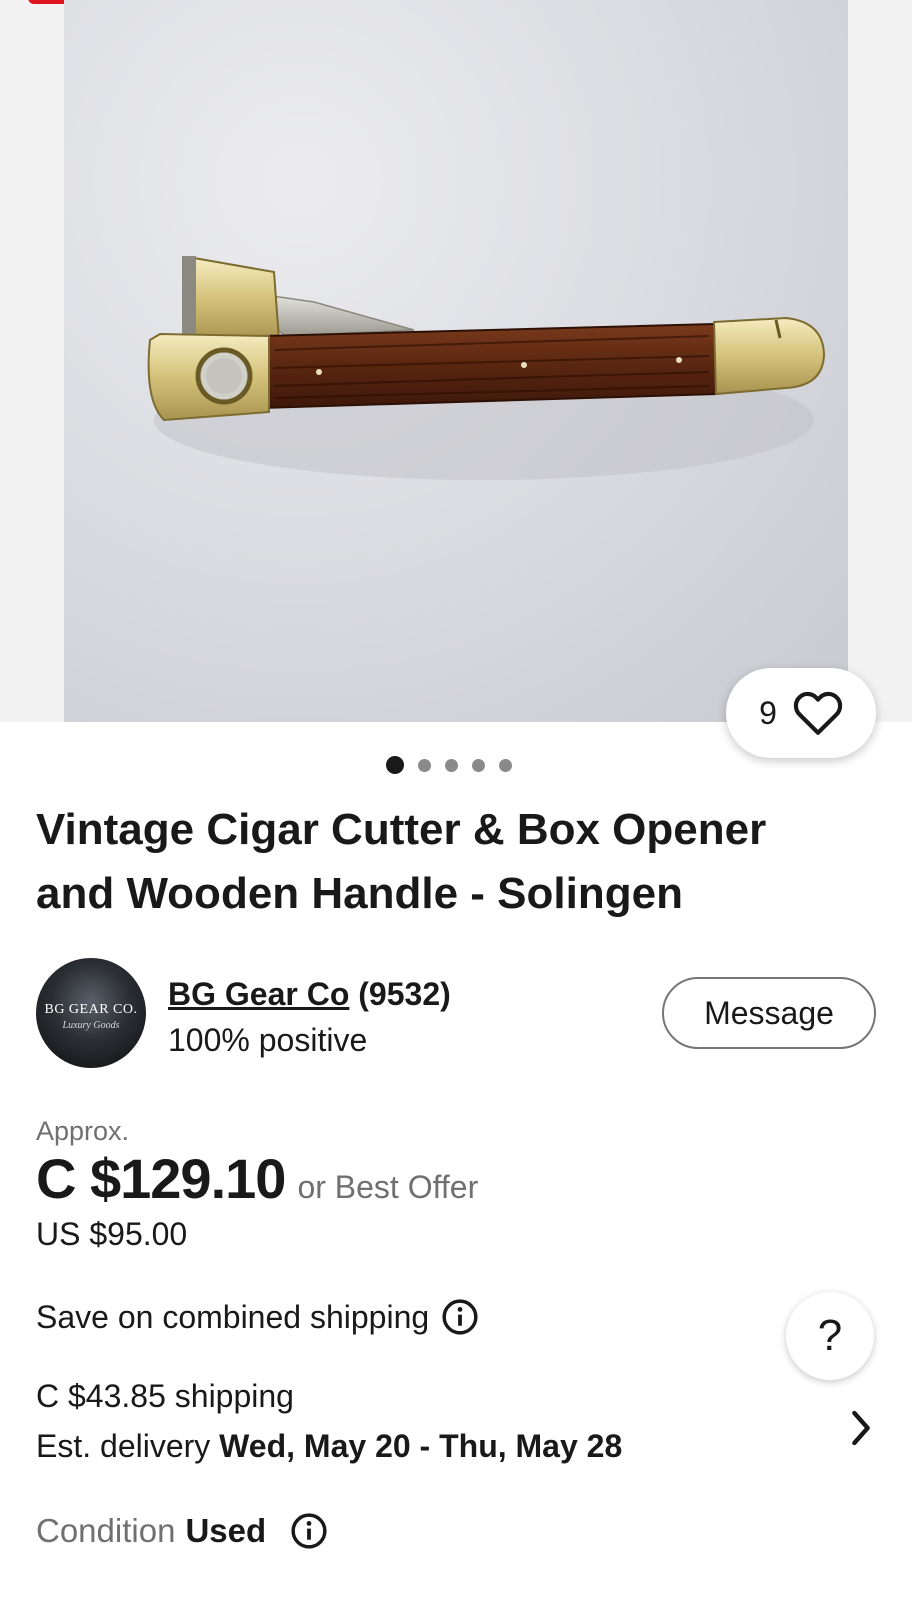  What do you see at coordinates (268, 1040) in the screenshot?
I see `seller-feedback-percent: 100% positive` at bounding box center [268, 1040].